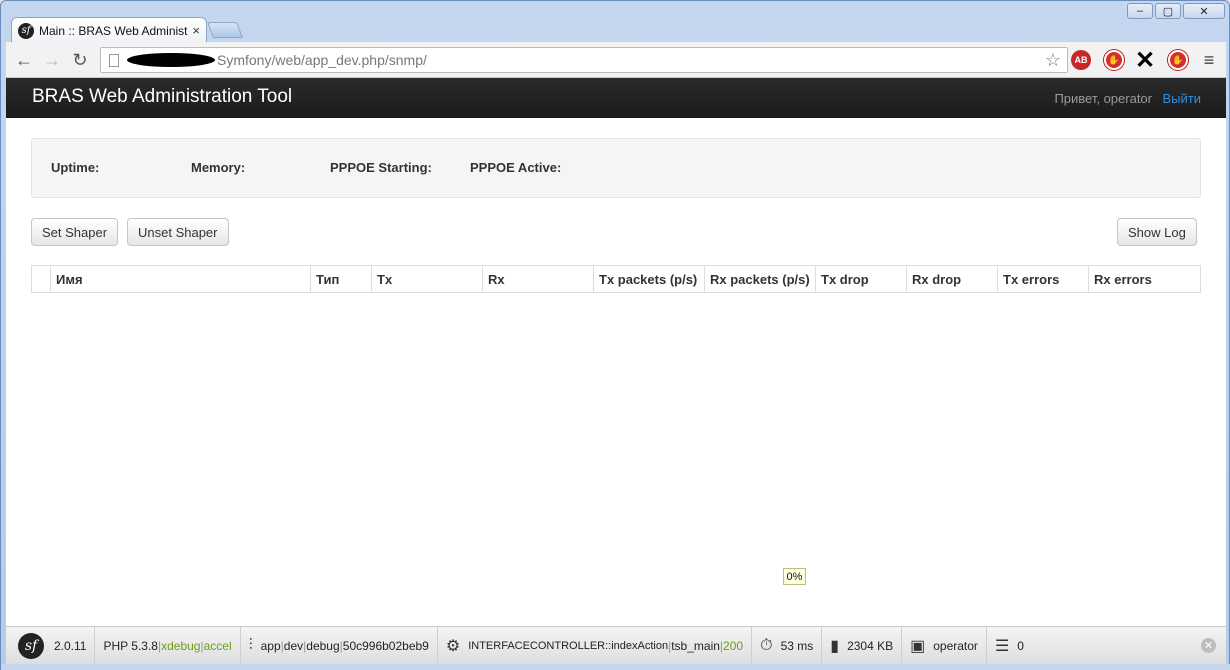  I want to click on browser-tab: sf Main :: BRAS Web Administra ×, so click(109, 30).